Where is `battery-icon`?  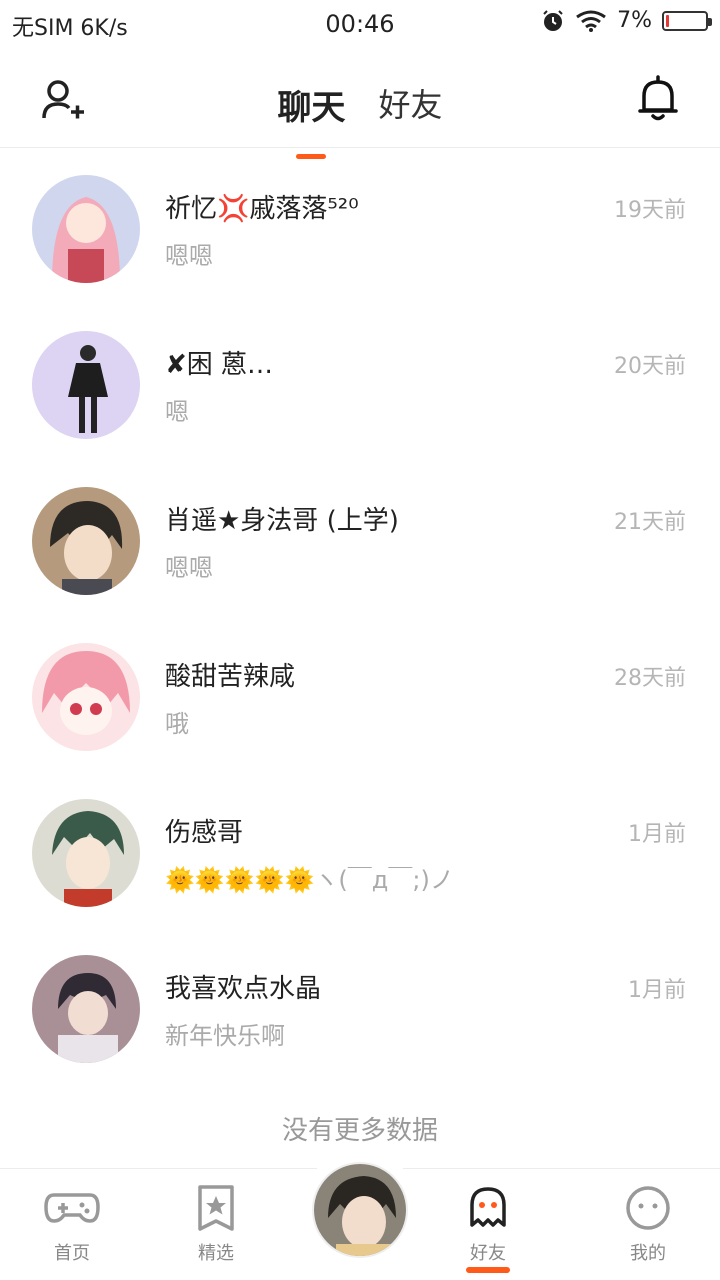
battery-icon is located at coordinates (687, 20).